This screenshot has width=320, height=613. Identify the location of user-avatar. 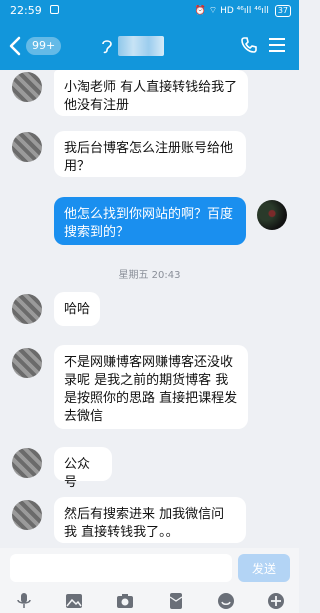
(272, 215).